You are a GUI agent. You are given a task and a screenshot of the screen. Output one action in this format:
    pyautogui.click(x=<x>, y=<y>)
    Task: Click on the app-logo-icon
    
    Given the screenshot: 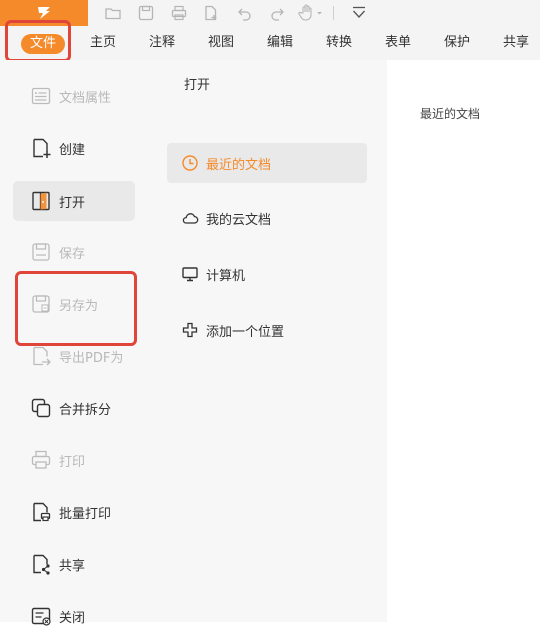 What is the action you would take?
    pyautogui.click(x=44, y=13)
    